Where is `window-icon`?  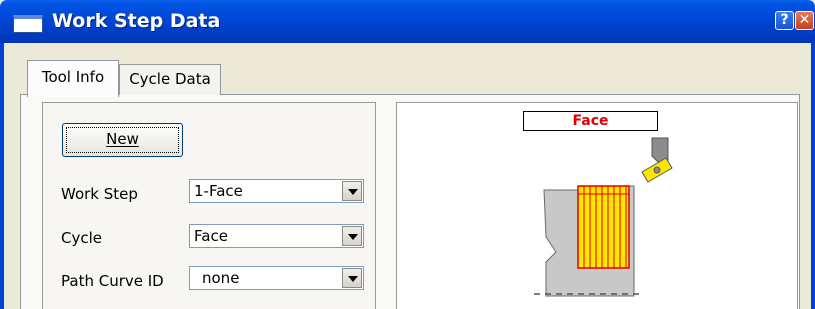 window-icon is located at coordinates (28, 24).